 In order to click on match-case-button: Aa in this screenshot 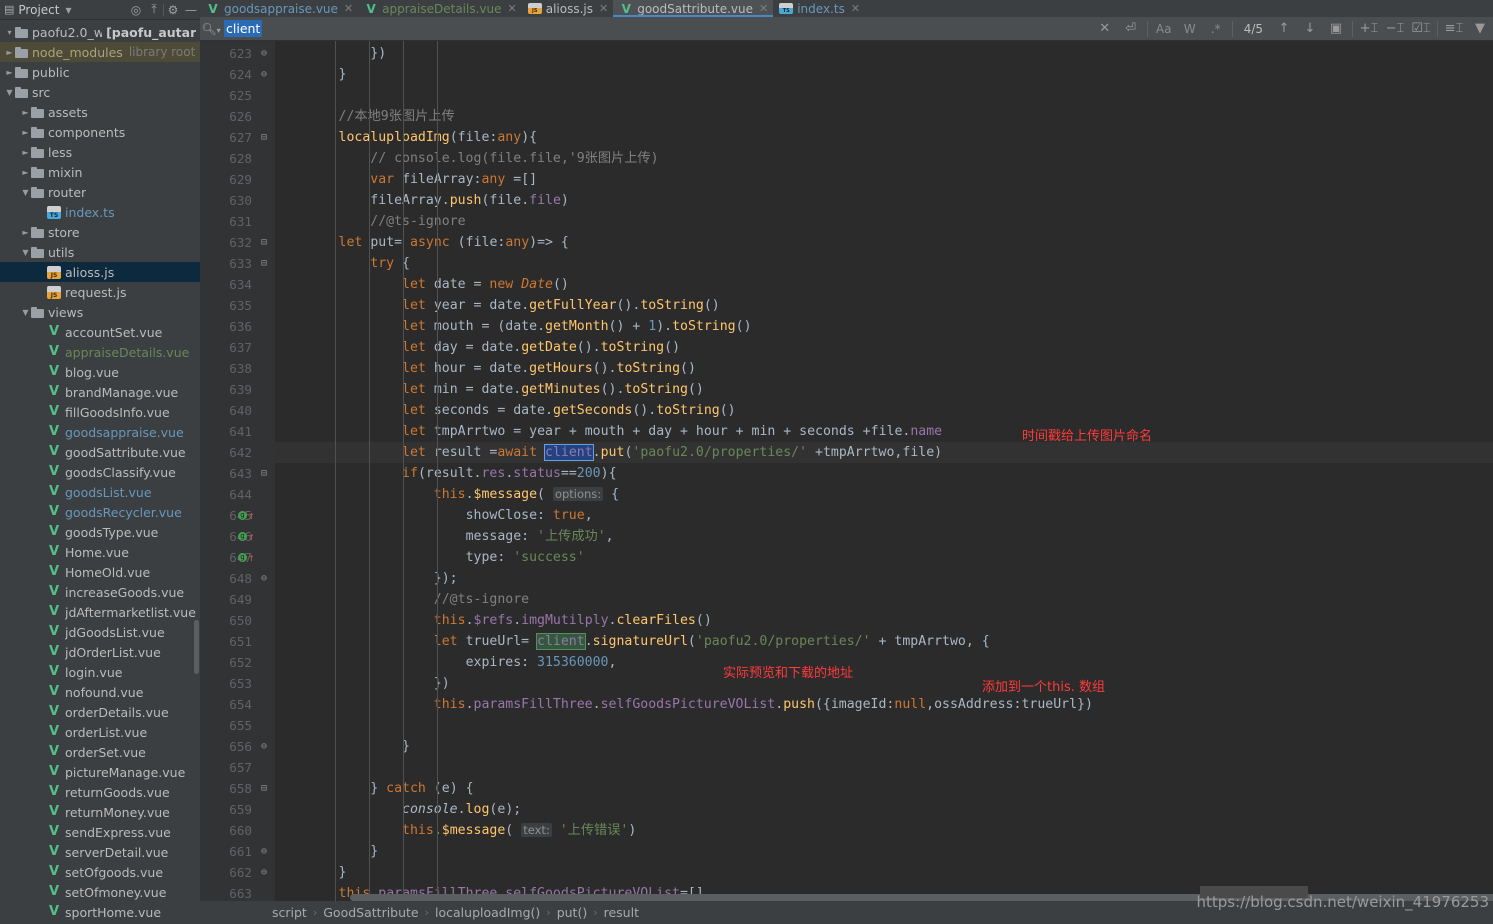, I will do `click(1164, 29)`.